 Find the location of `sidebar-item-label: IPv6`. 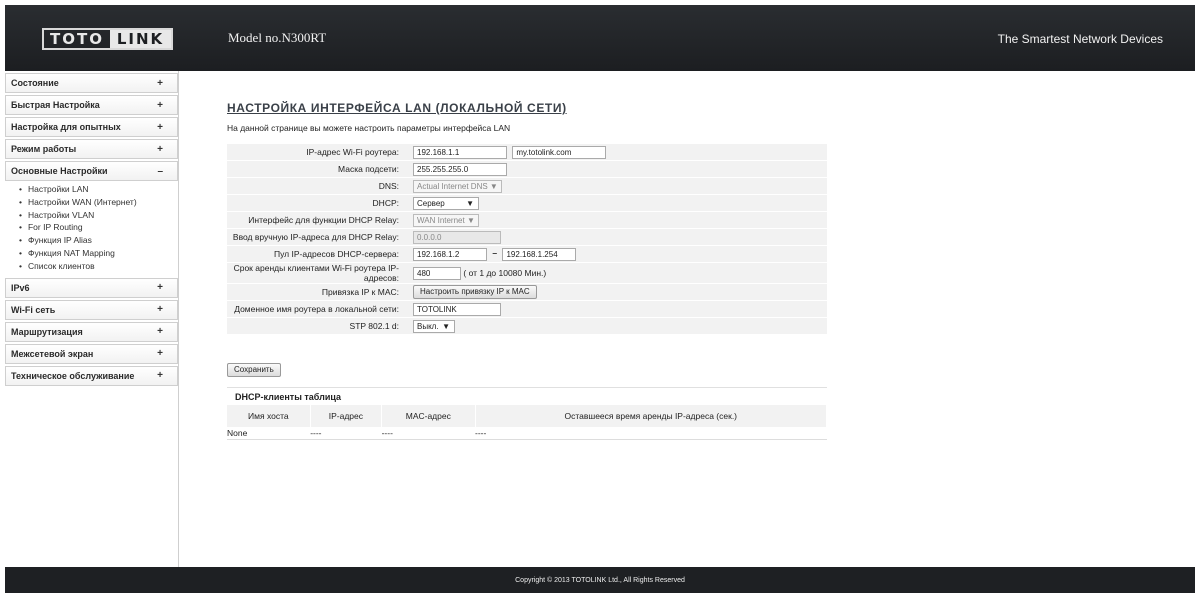

sidebar-item-label: IPv6 is located at coordinates (20, 287).